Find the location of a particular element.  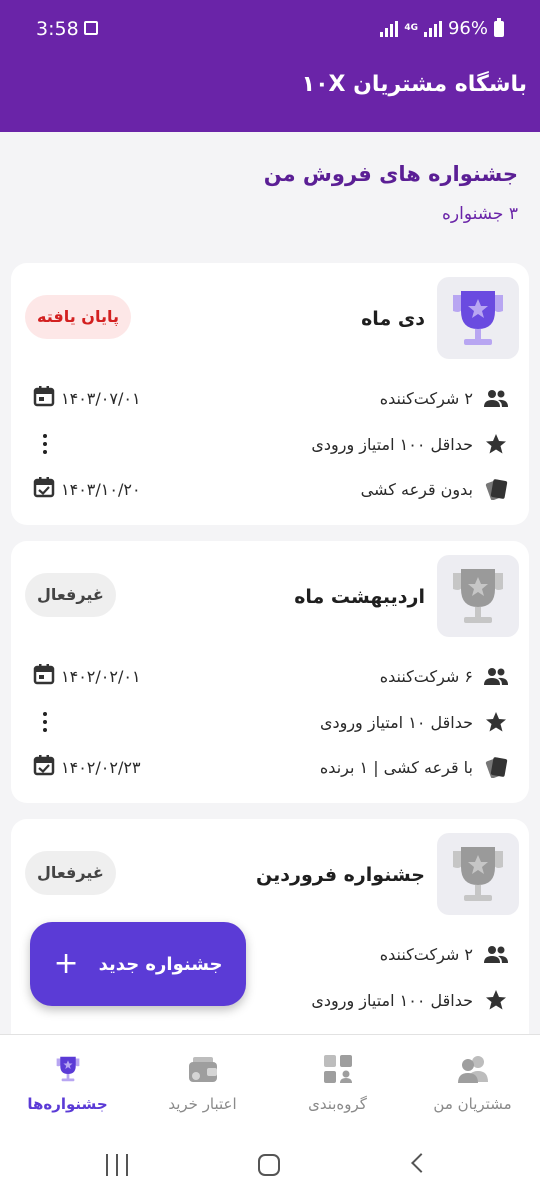

start-date-text: ۱۴۰۳/۰۷/۰۱ is located at coordinates (101, 398).